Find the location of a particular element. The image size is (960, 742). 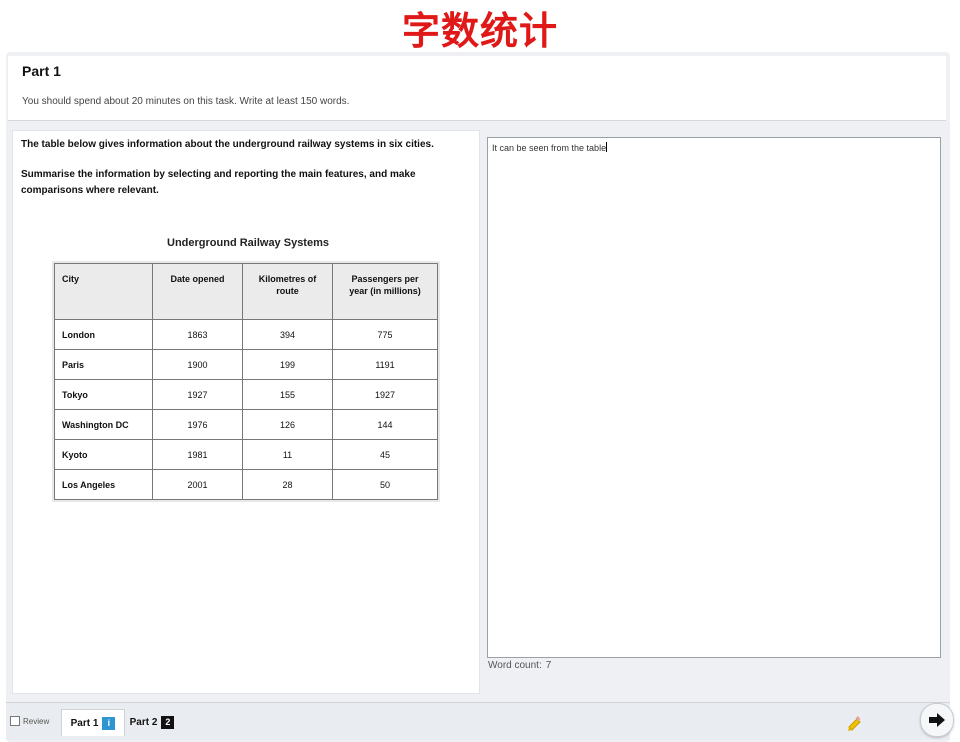

answer-text-content: It can be seen from the table is located at coordinates (550, 147).